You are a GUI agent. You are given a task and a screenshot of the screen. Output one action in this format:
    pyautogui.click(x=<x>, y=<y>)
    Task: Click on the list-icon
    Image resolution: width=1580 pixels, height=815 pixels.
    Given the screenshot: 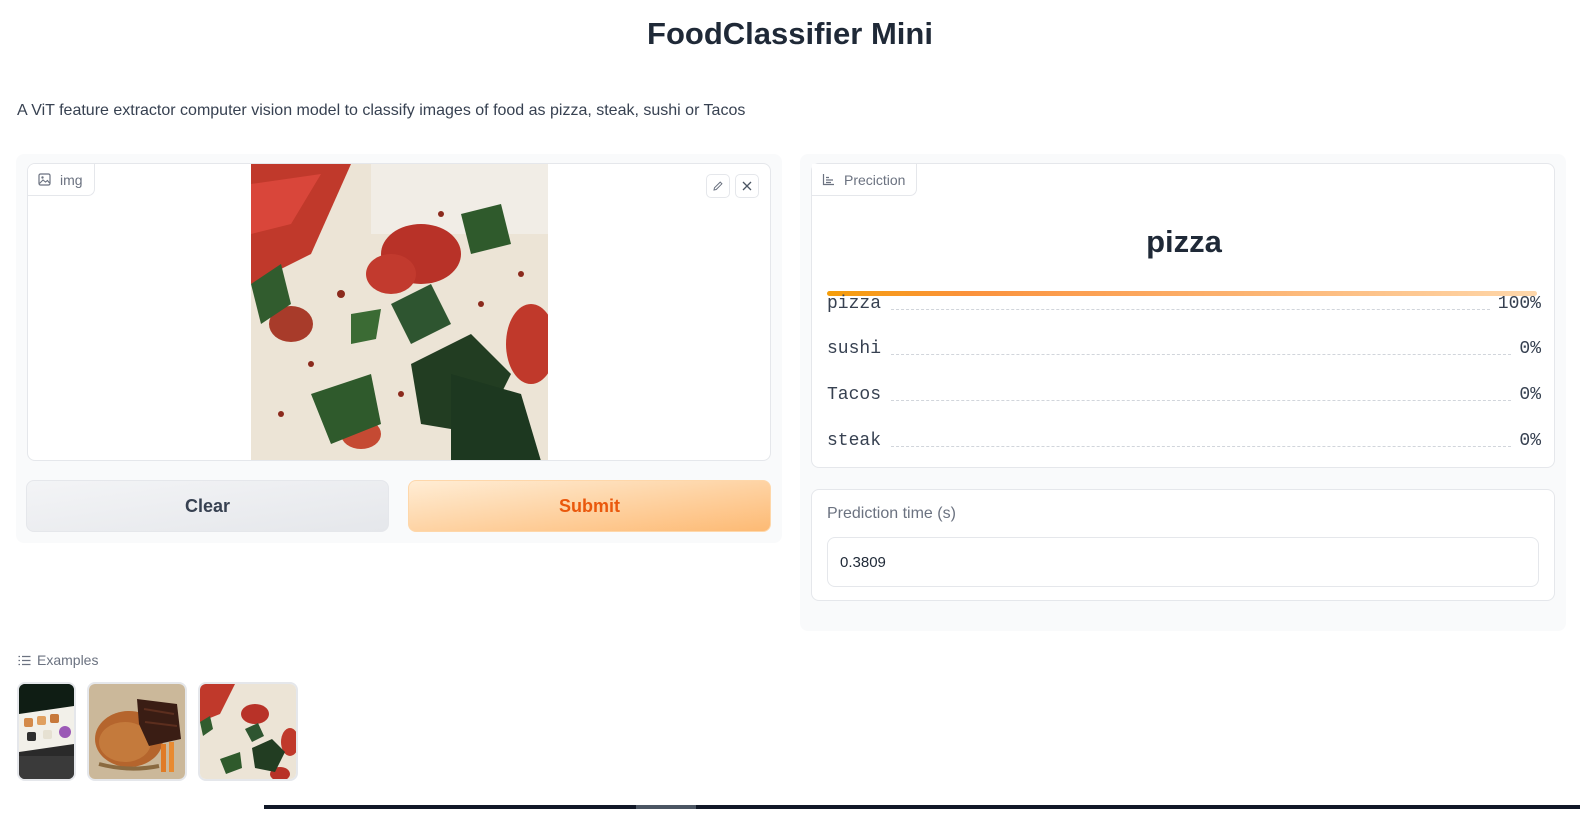 What is the action you would take?
    pyautogui.click(x=24, y=660)
    